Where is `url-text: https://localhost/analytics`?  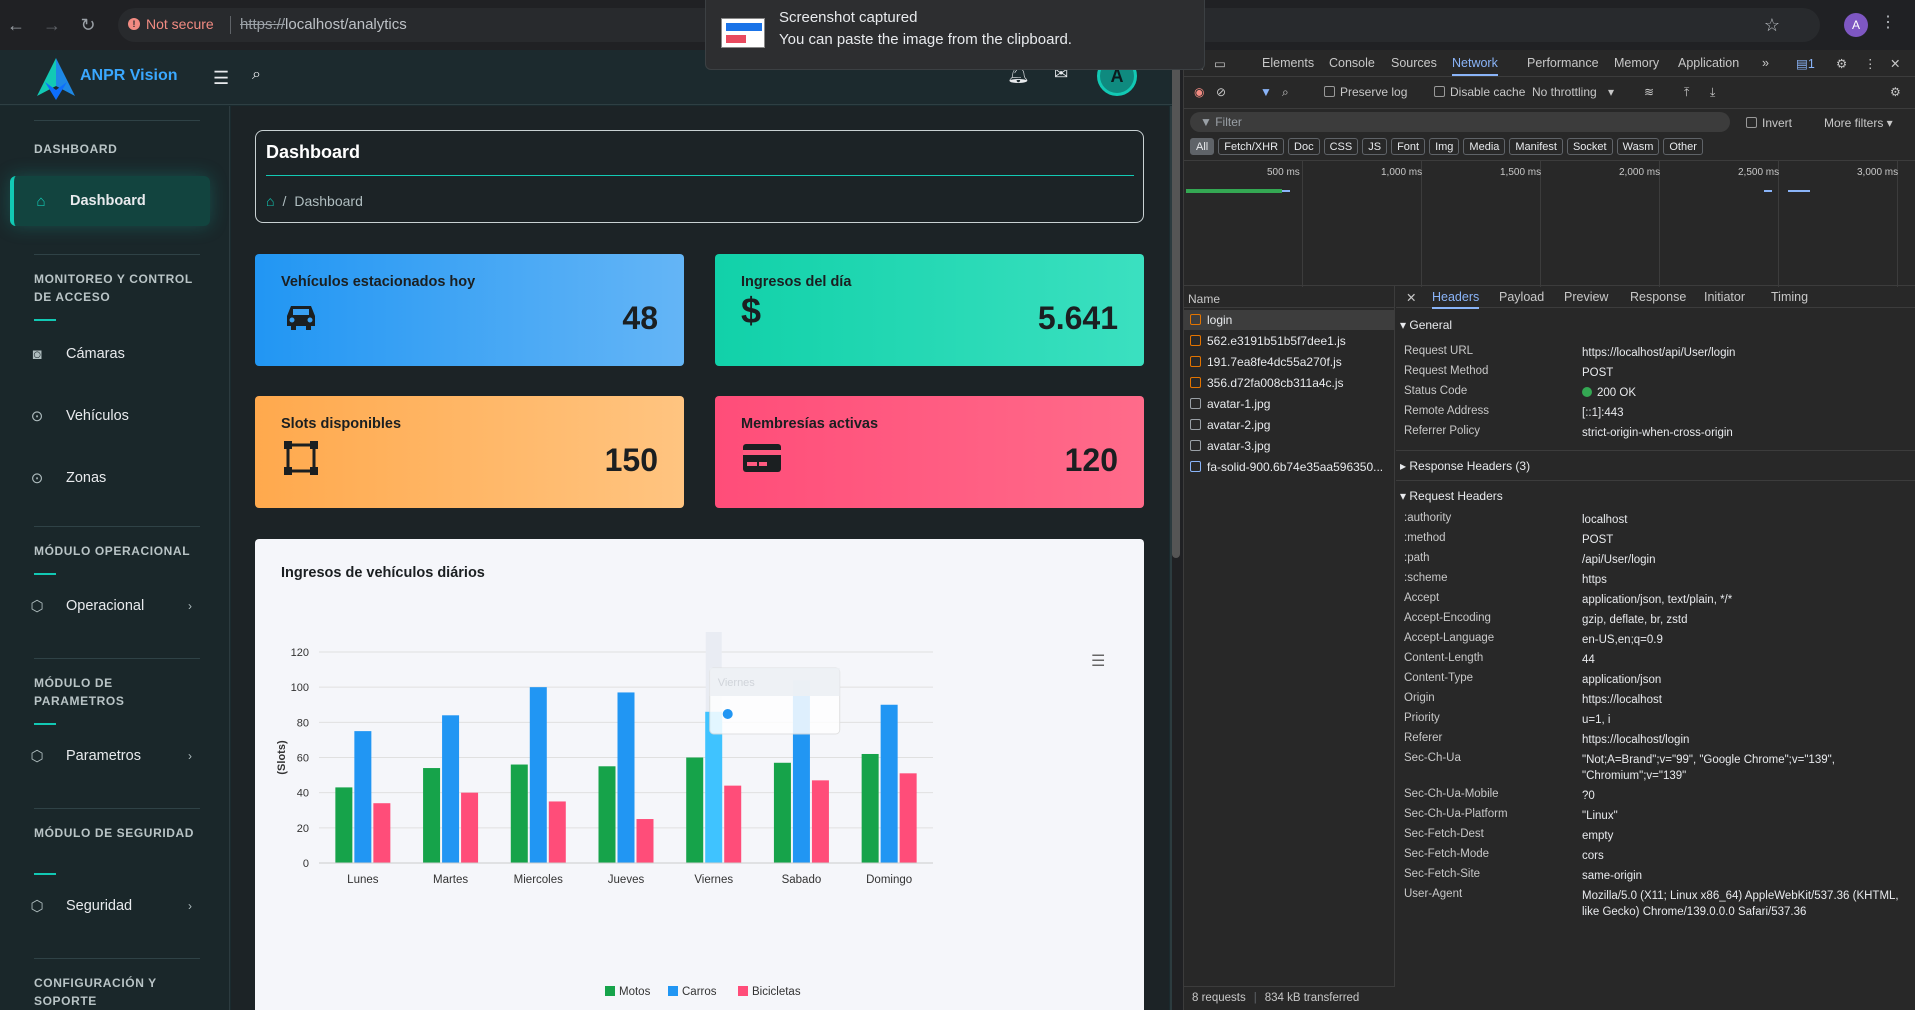
url-text: https://localhost/analytics is located at coordinates (323, 24).